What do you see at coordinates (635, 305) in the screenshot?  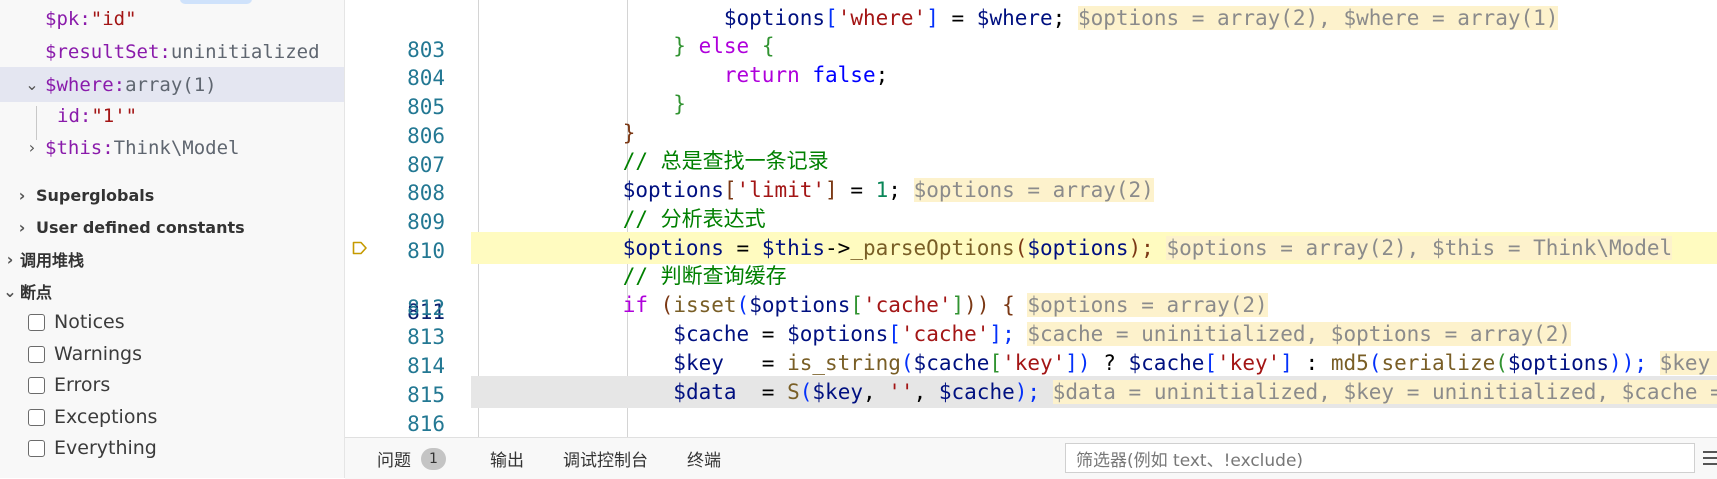 I see `token: if` at bounding box center [635, 305].